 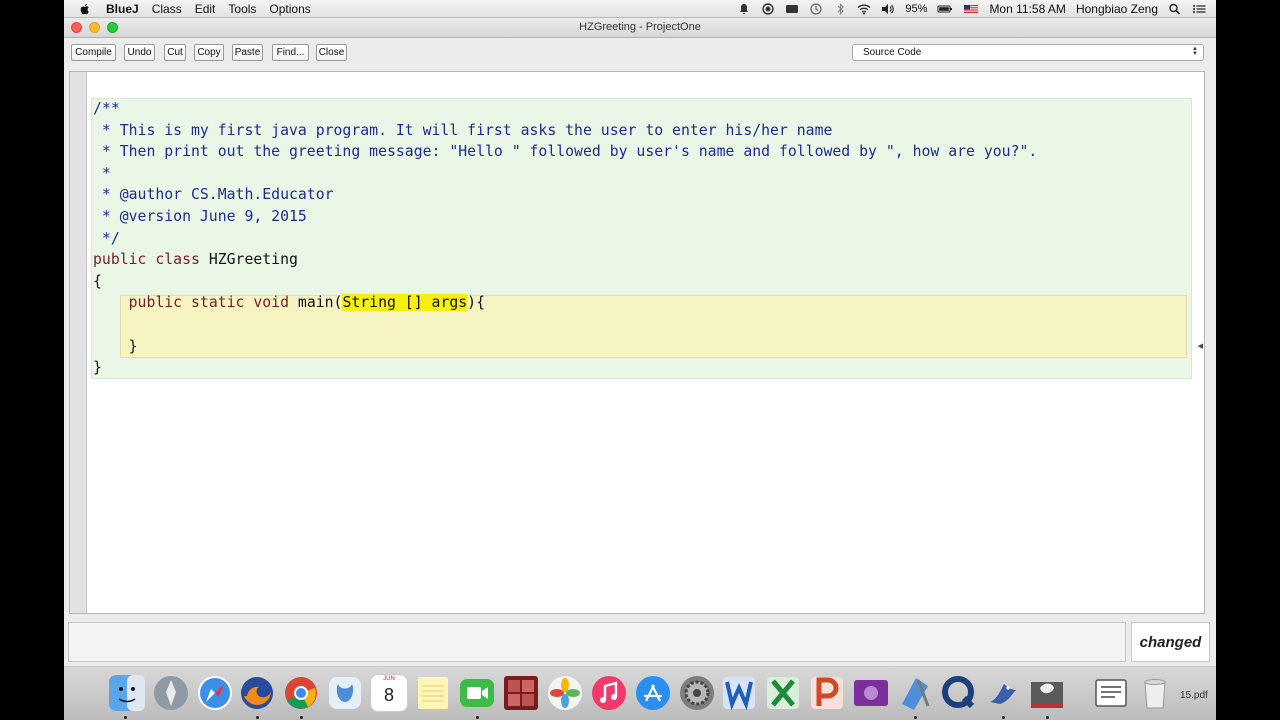 What do you see at coordinates (739, 693) in the screenshot?
I see `word-icon` at bounding box center [739, 693].